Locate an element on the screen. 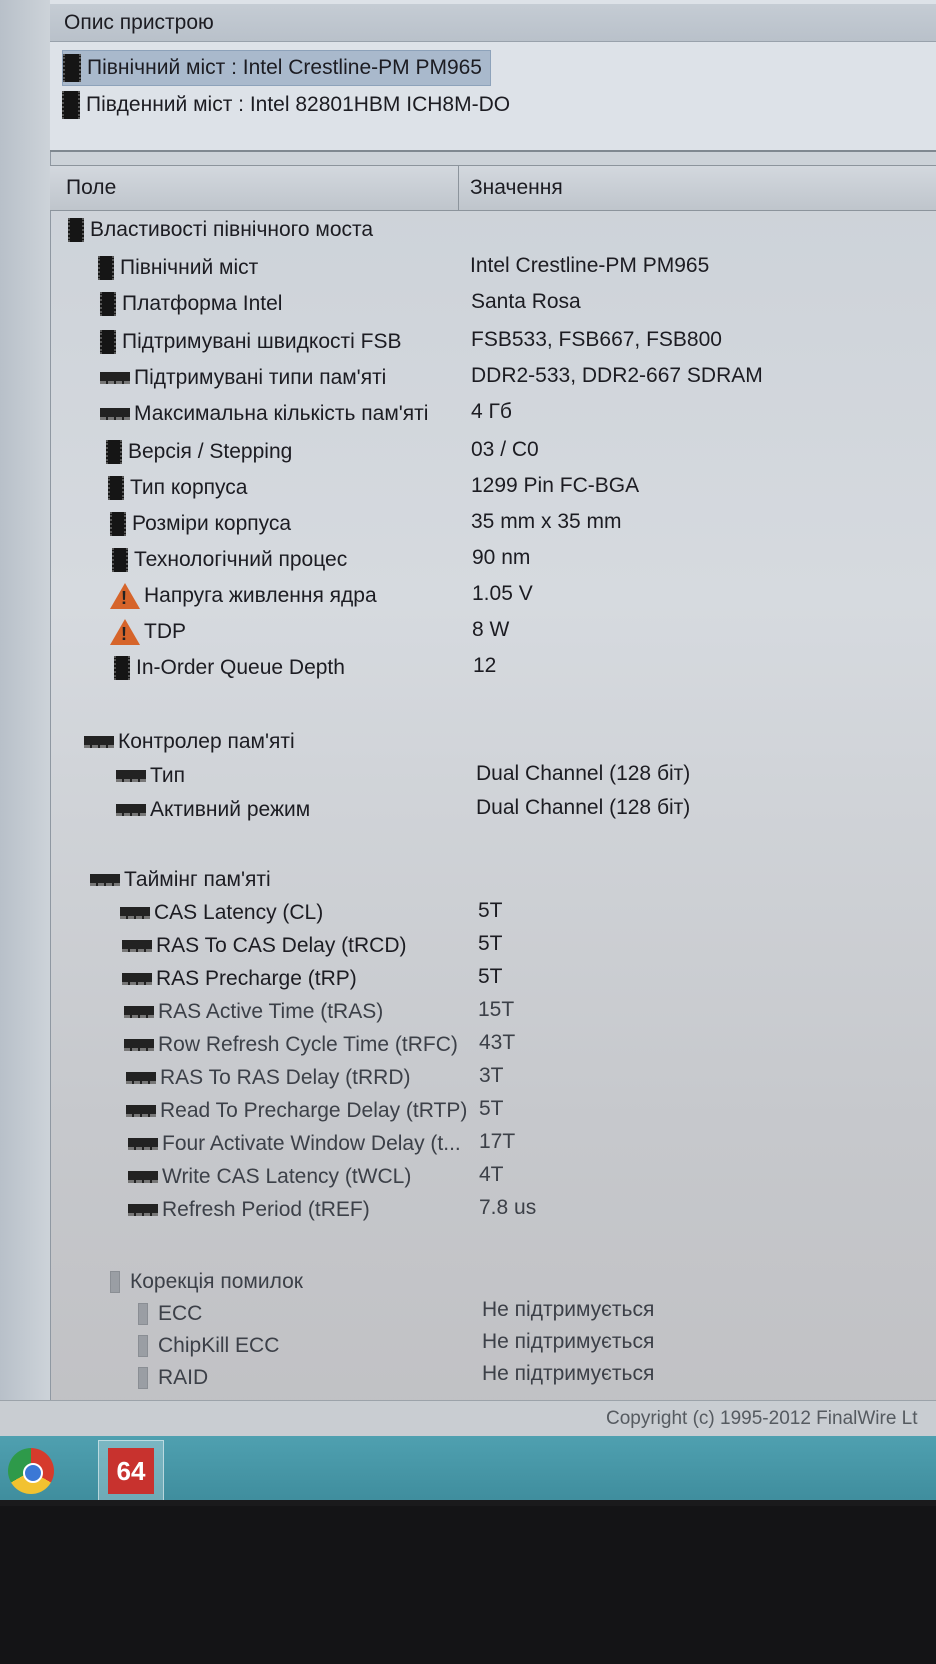  table-row: CAS Latency (CL) is located at coordinates (221, 913).